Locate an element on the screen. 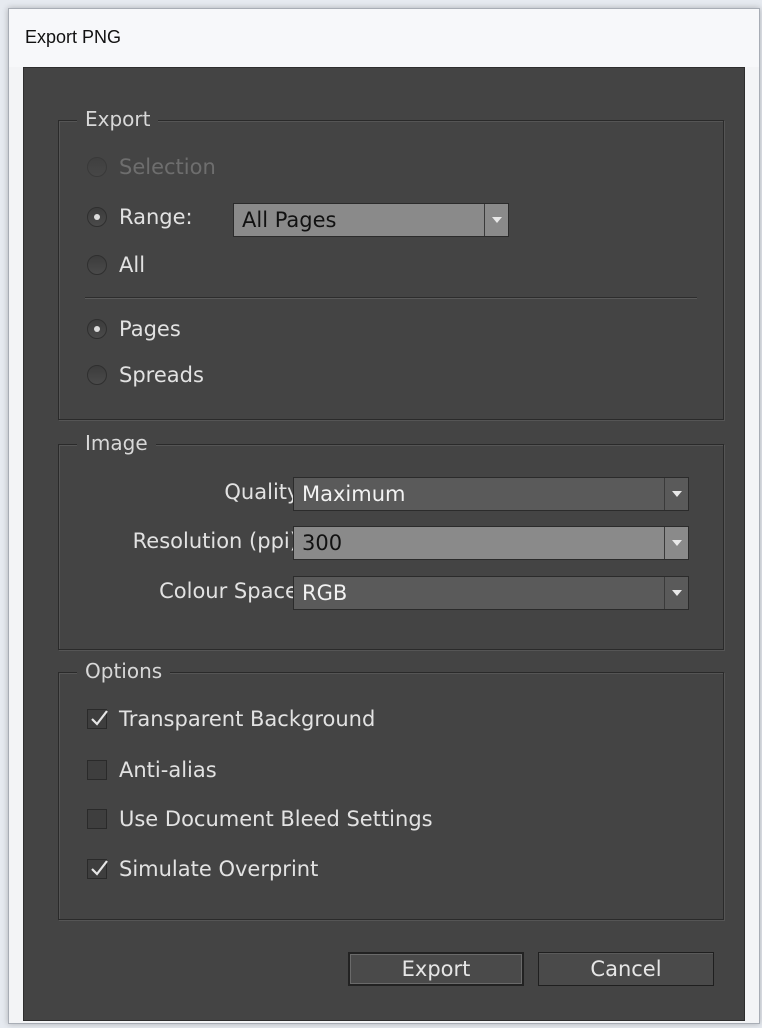  simulate-overprint-label: Simulate Overprint is located at coordinates (219, 869).